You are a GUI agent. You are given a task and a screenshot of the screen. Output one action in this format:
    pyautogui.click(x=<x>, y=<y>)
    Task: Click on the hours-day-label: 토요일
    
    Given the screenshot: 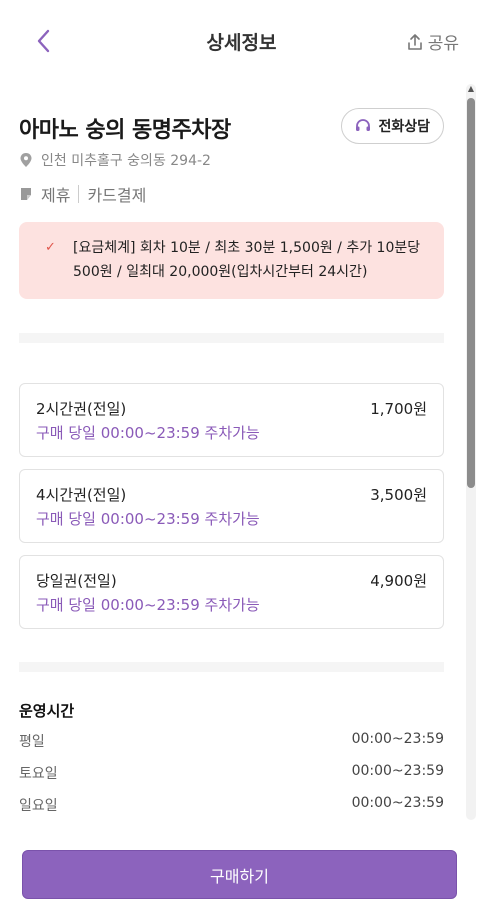 What is the action you would take?
    pyautogui.click(x=38, y=774)
    